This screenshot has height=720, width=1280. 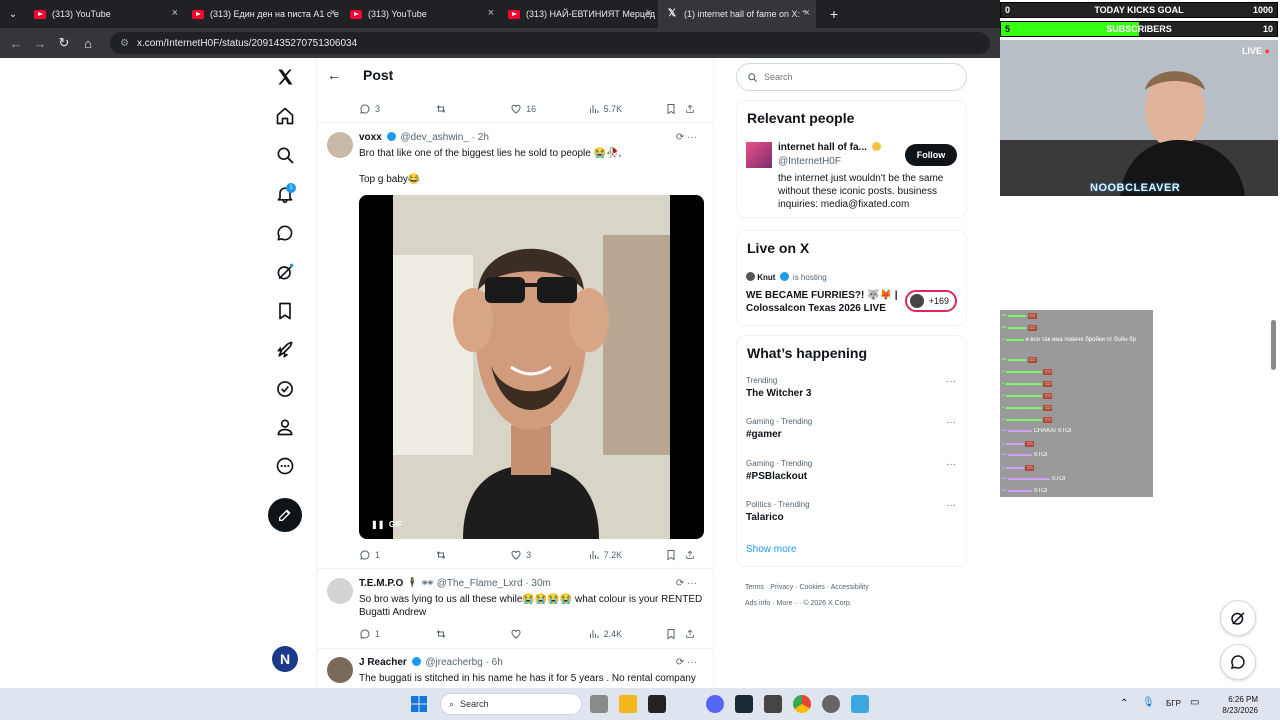 What do you see at coordinates (370, 137) in the screenshot?
I see `author-name: voxx` at bounding box center [370, 137].